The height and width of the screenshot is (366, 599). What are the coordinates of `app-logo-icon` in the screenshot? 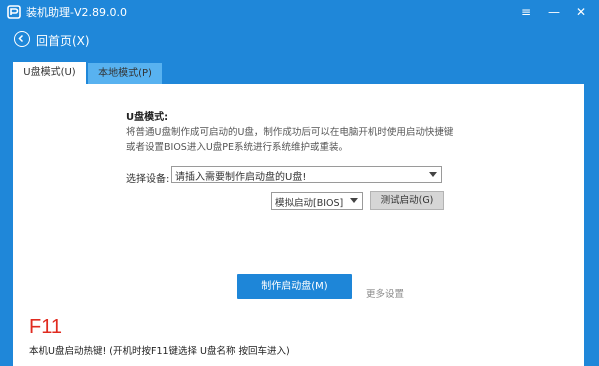 It's located at (14, 12).